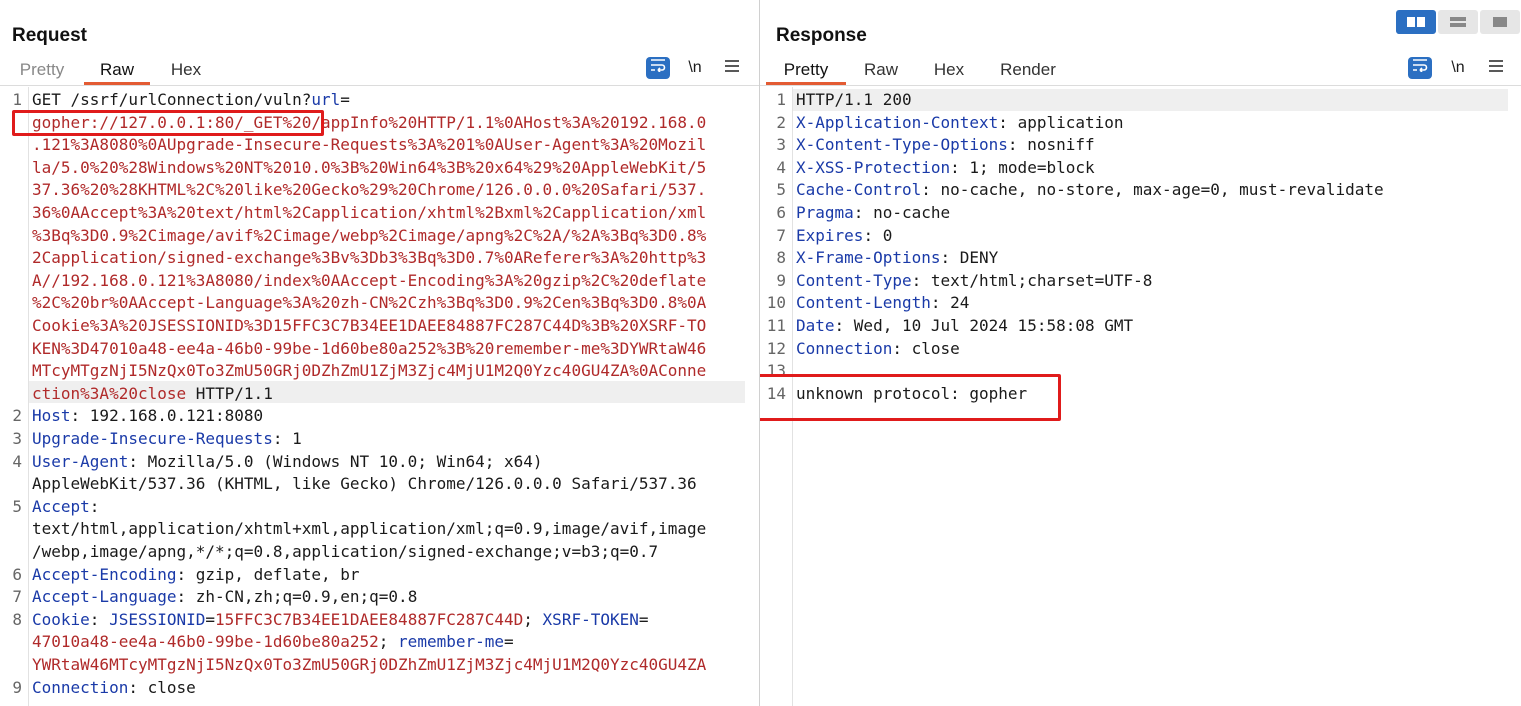 The height and width of the screenshot is (706, 1521). I want to click on code-line: Connection: close, so click(114, 688).